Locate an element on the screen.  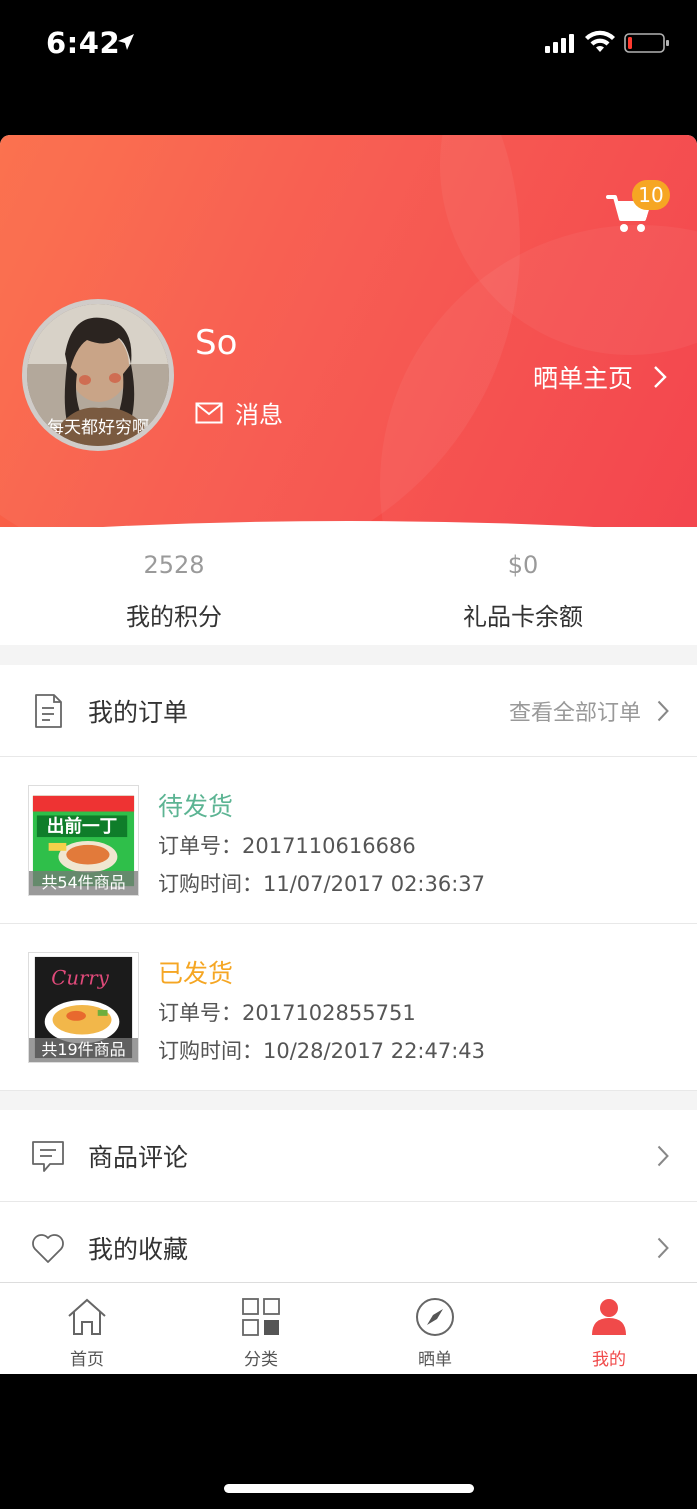
stats-panel: 2528 我的积分 $0 礼品卡余额 is located at coordinates (348, 586).